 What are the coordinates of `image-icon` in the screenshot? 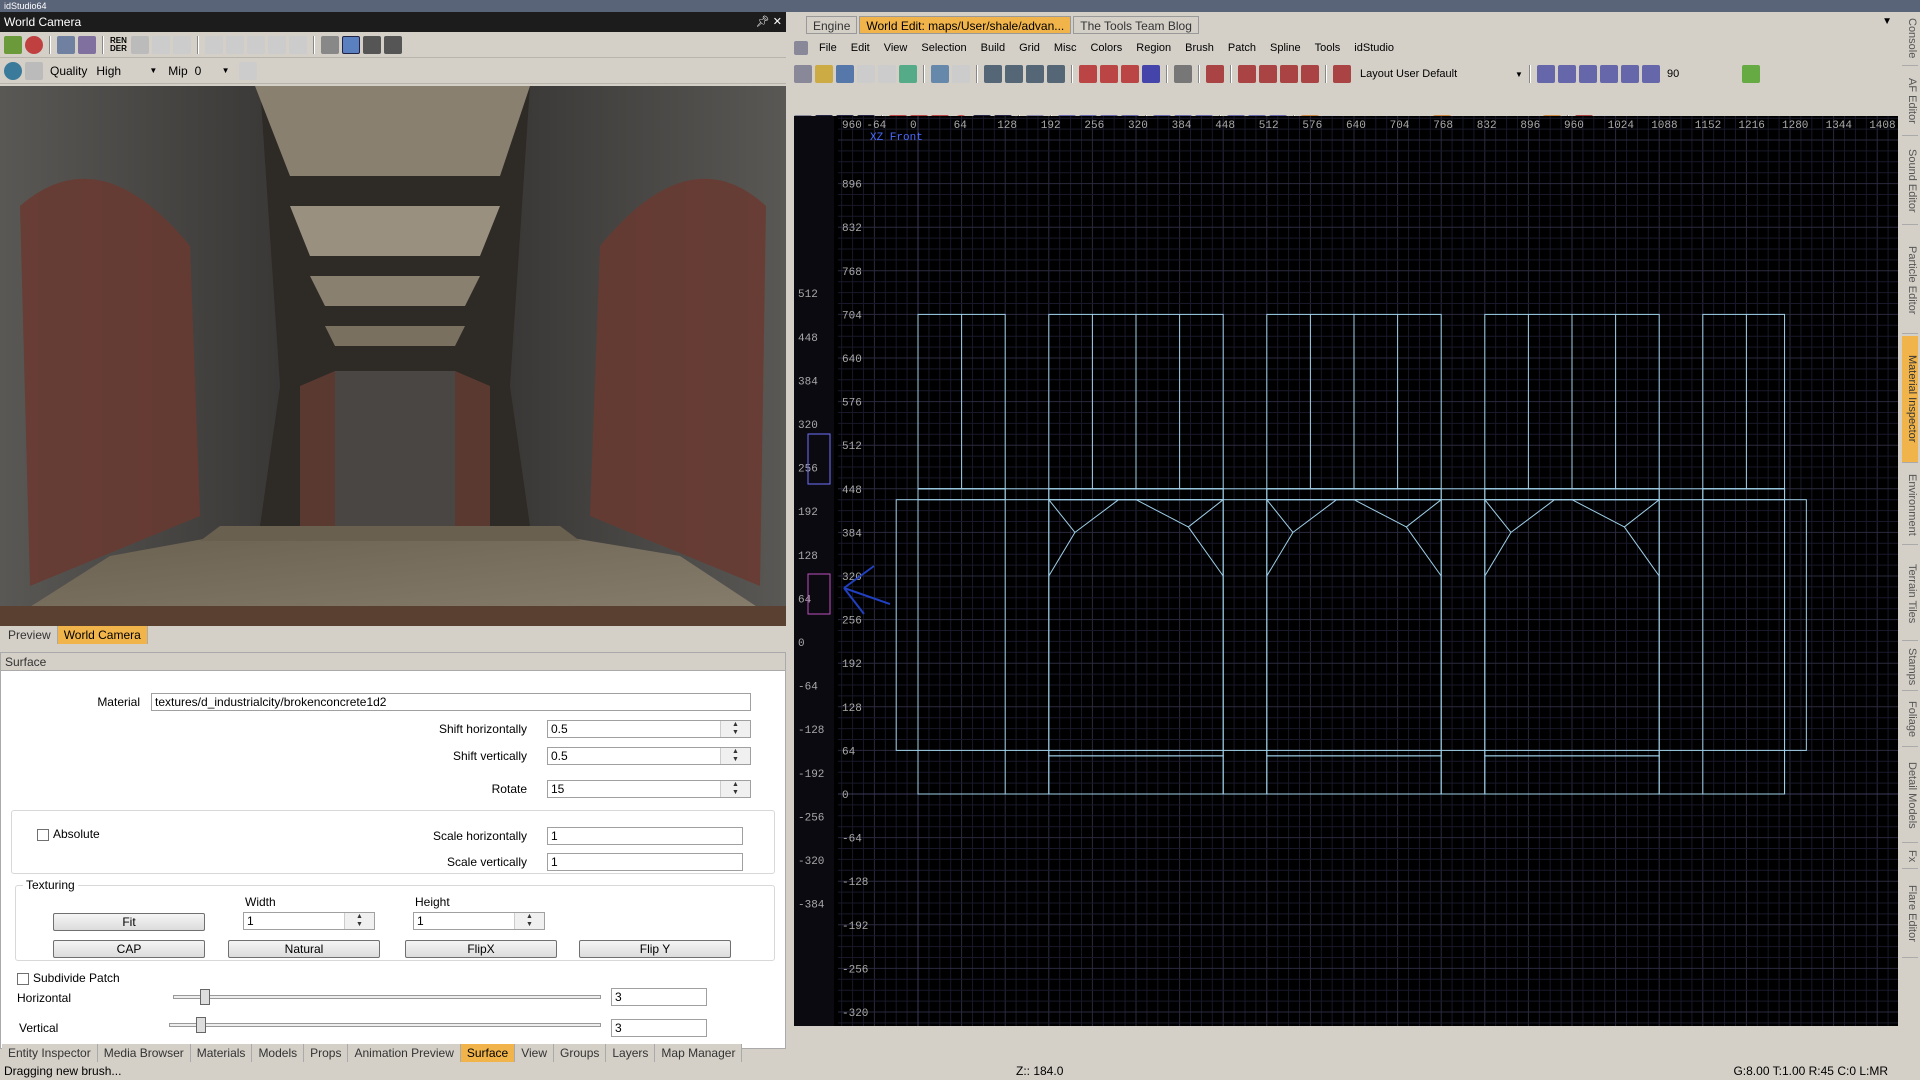 It's located at (1289, 74).